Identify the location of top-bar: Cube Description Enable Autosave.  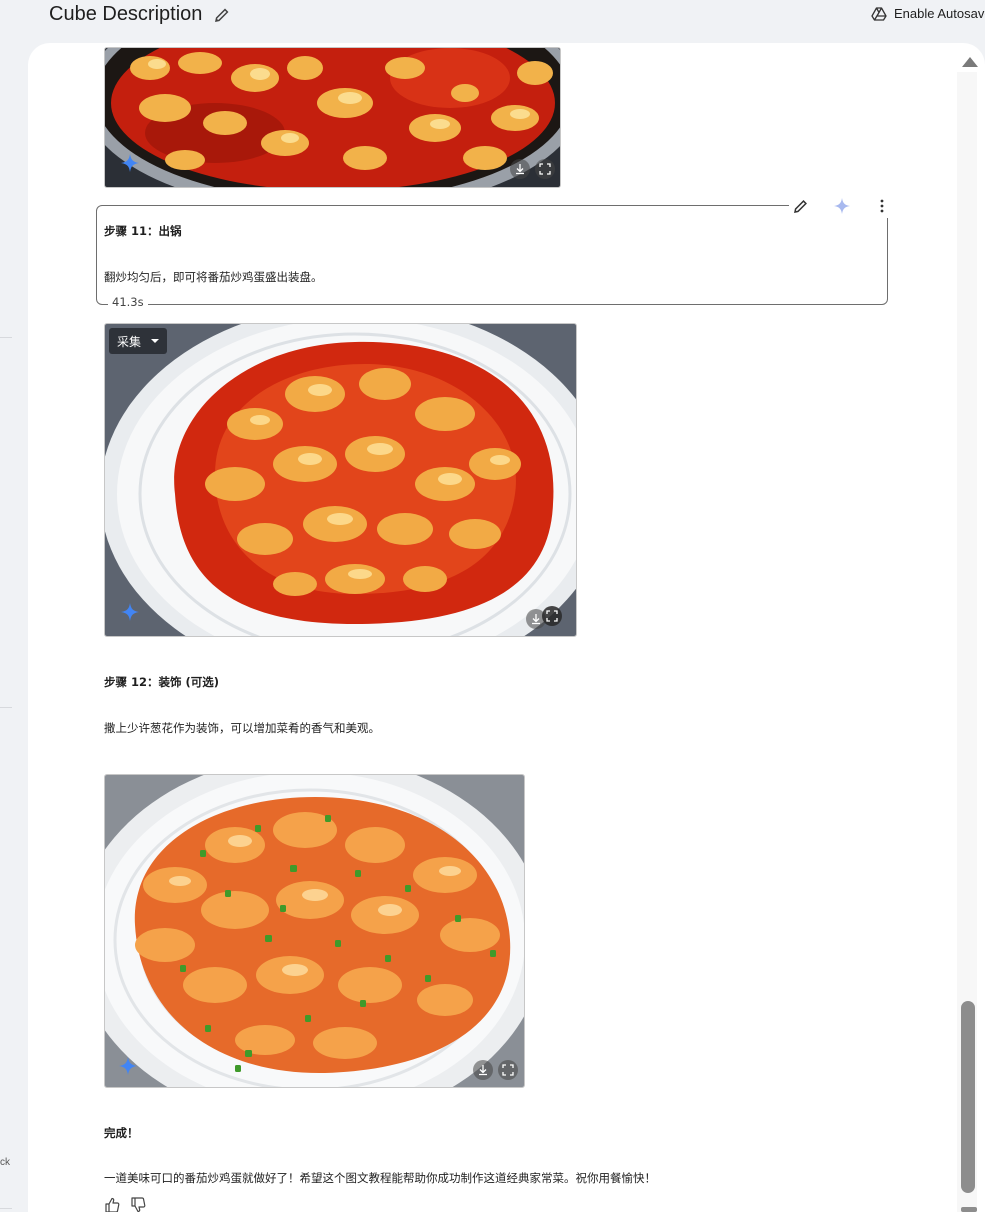
(492, 22).